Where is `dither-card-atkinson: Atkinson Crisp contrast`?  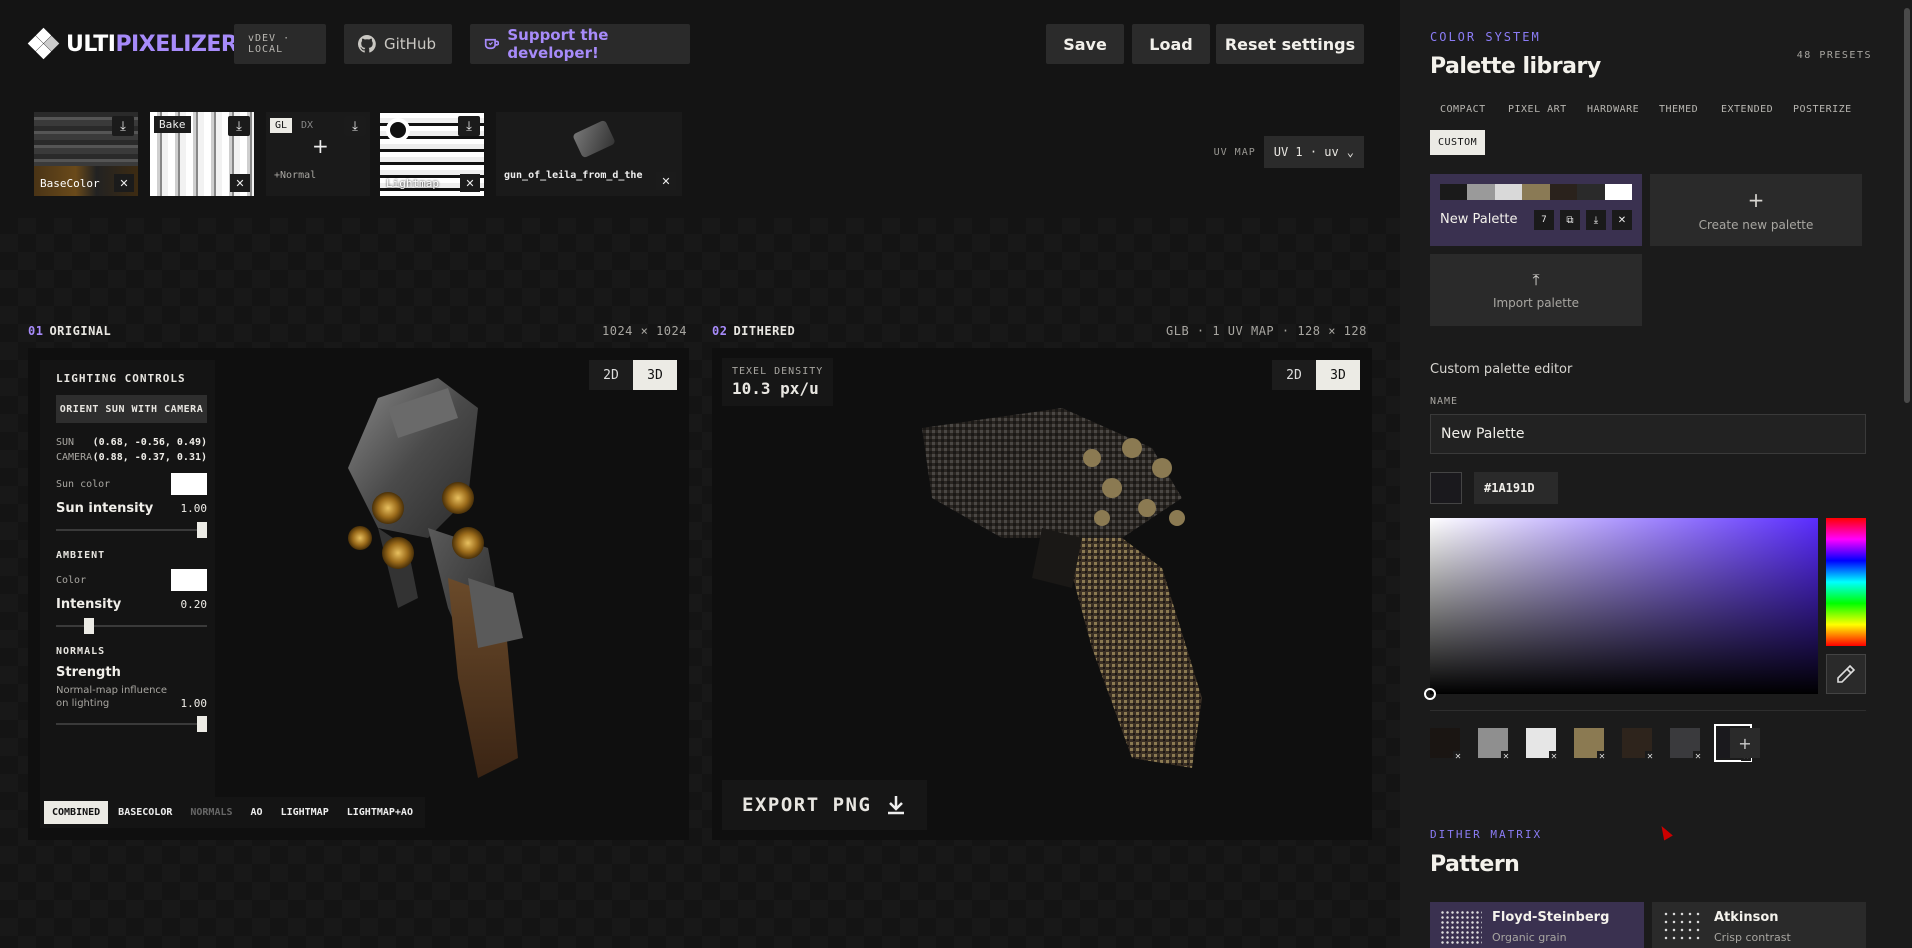 dither-card-atkinson: Atkinson Crisp contrast is located at coordinates (1759, 925).